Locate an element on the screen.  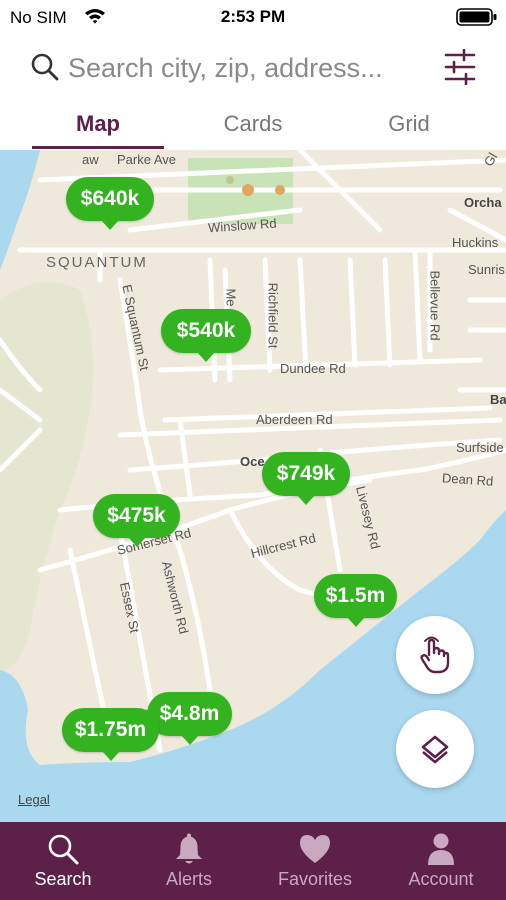
layers-icon is located at coordinates (435, 749).